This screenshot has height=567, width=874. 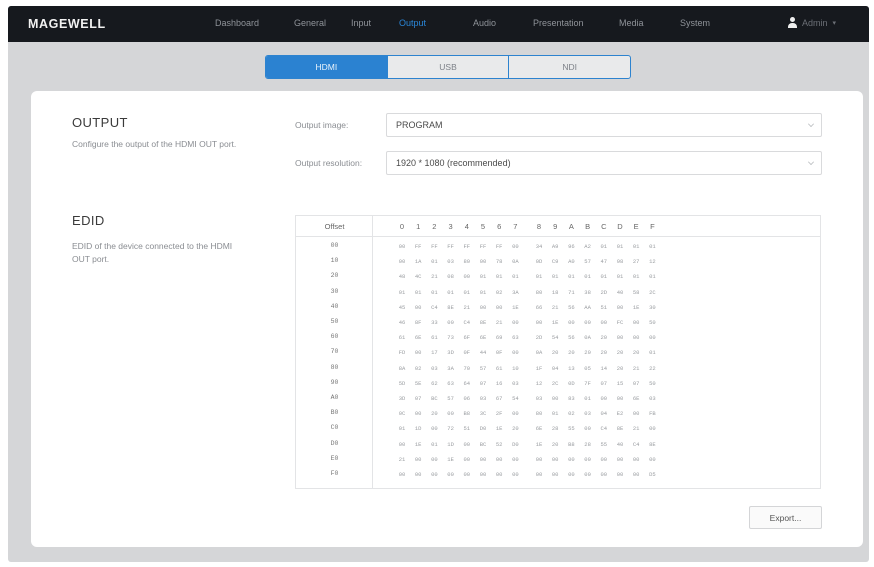 I want to click on edid-byte-cell: 15, so click(x=620, y=383).